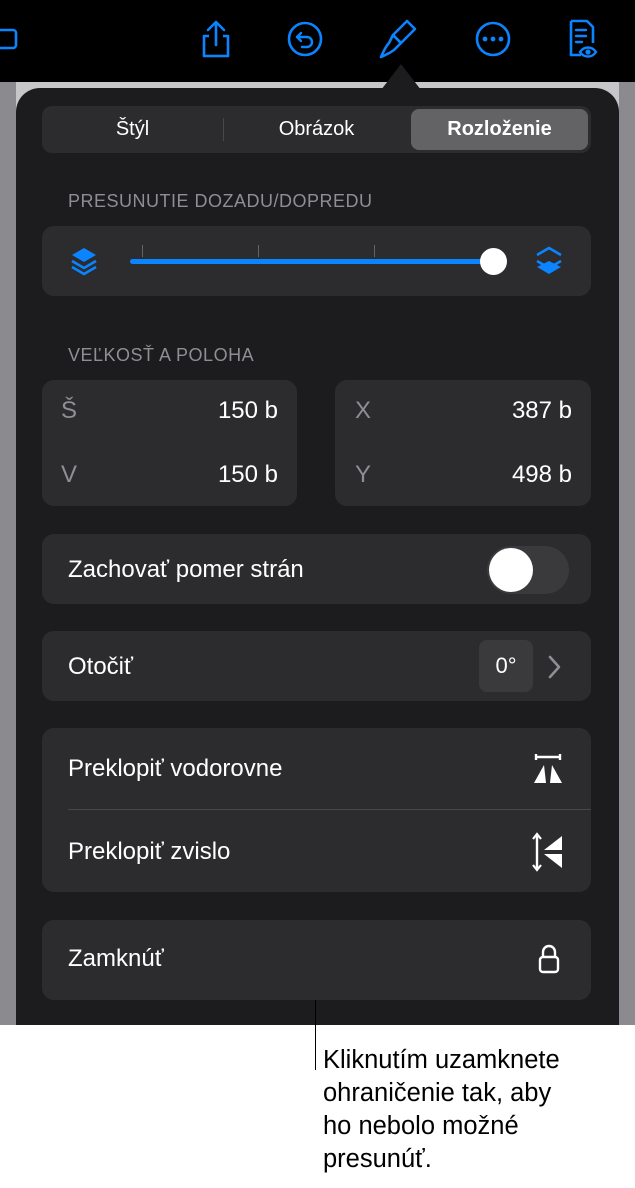  Describe the element at coordinates (329, 809) in the screenshot. I see `flip-separator` at that location.